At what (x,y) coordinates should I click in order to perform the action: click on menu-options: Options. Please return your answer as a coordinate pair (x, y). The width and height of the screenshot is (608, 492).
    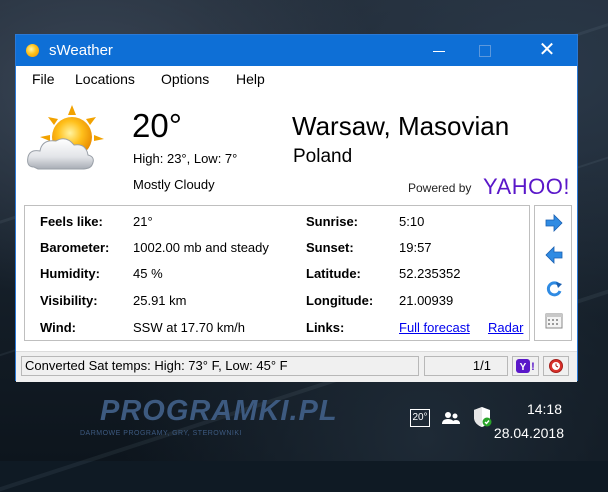
    Looking at the image, I should click on (185, 79).